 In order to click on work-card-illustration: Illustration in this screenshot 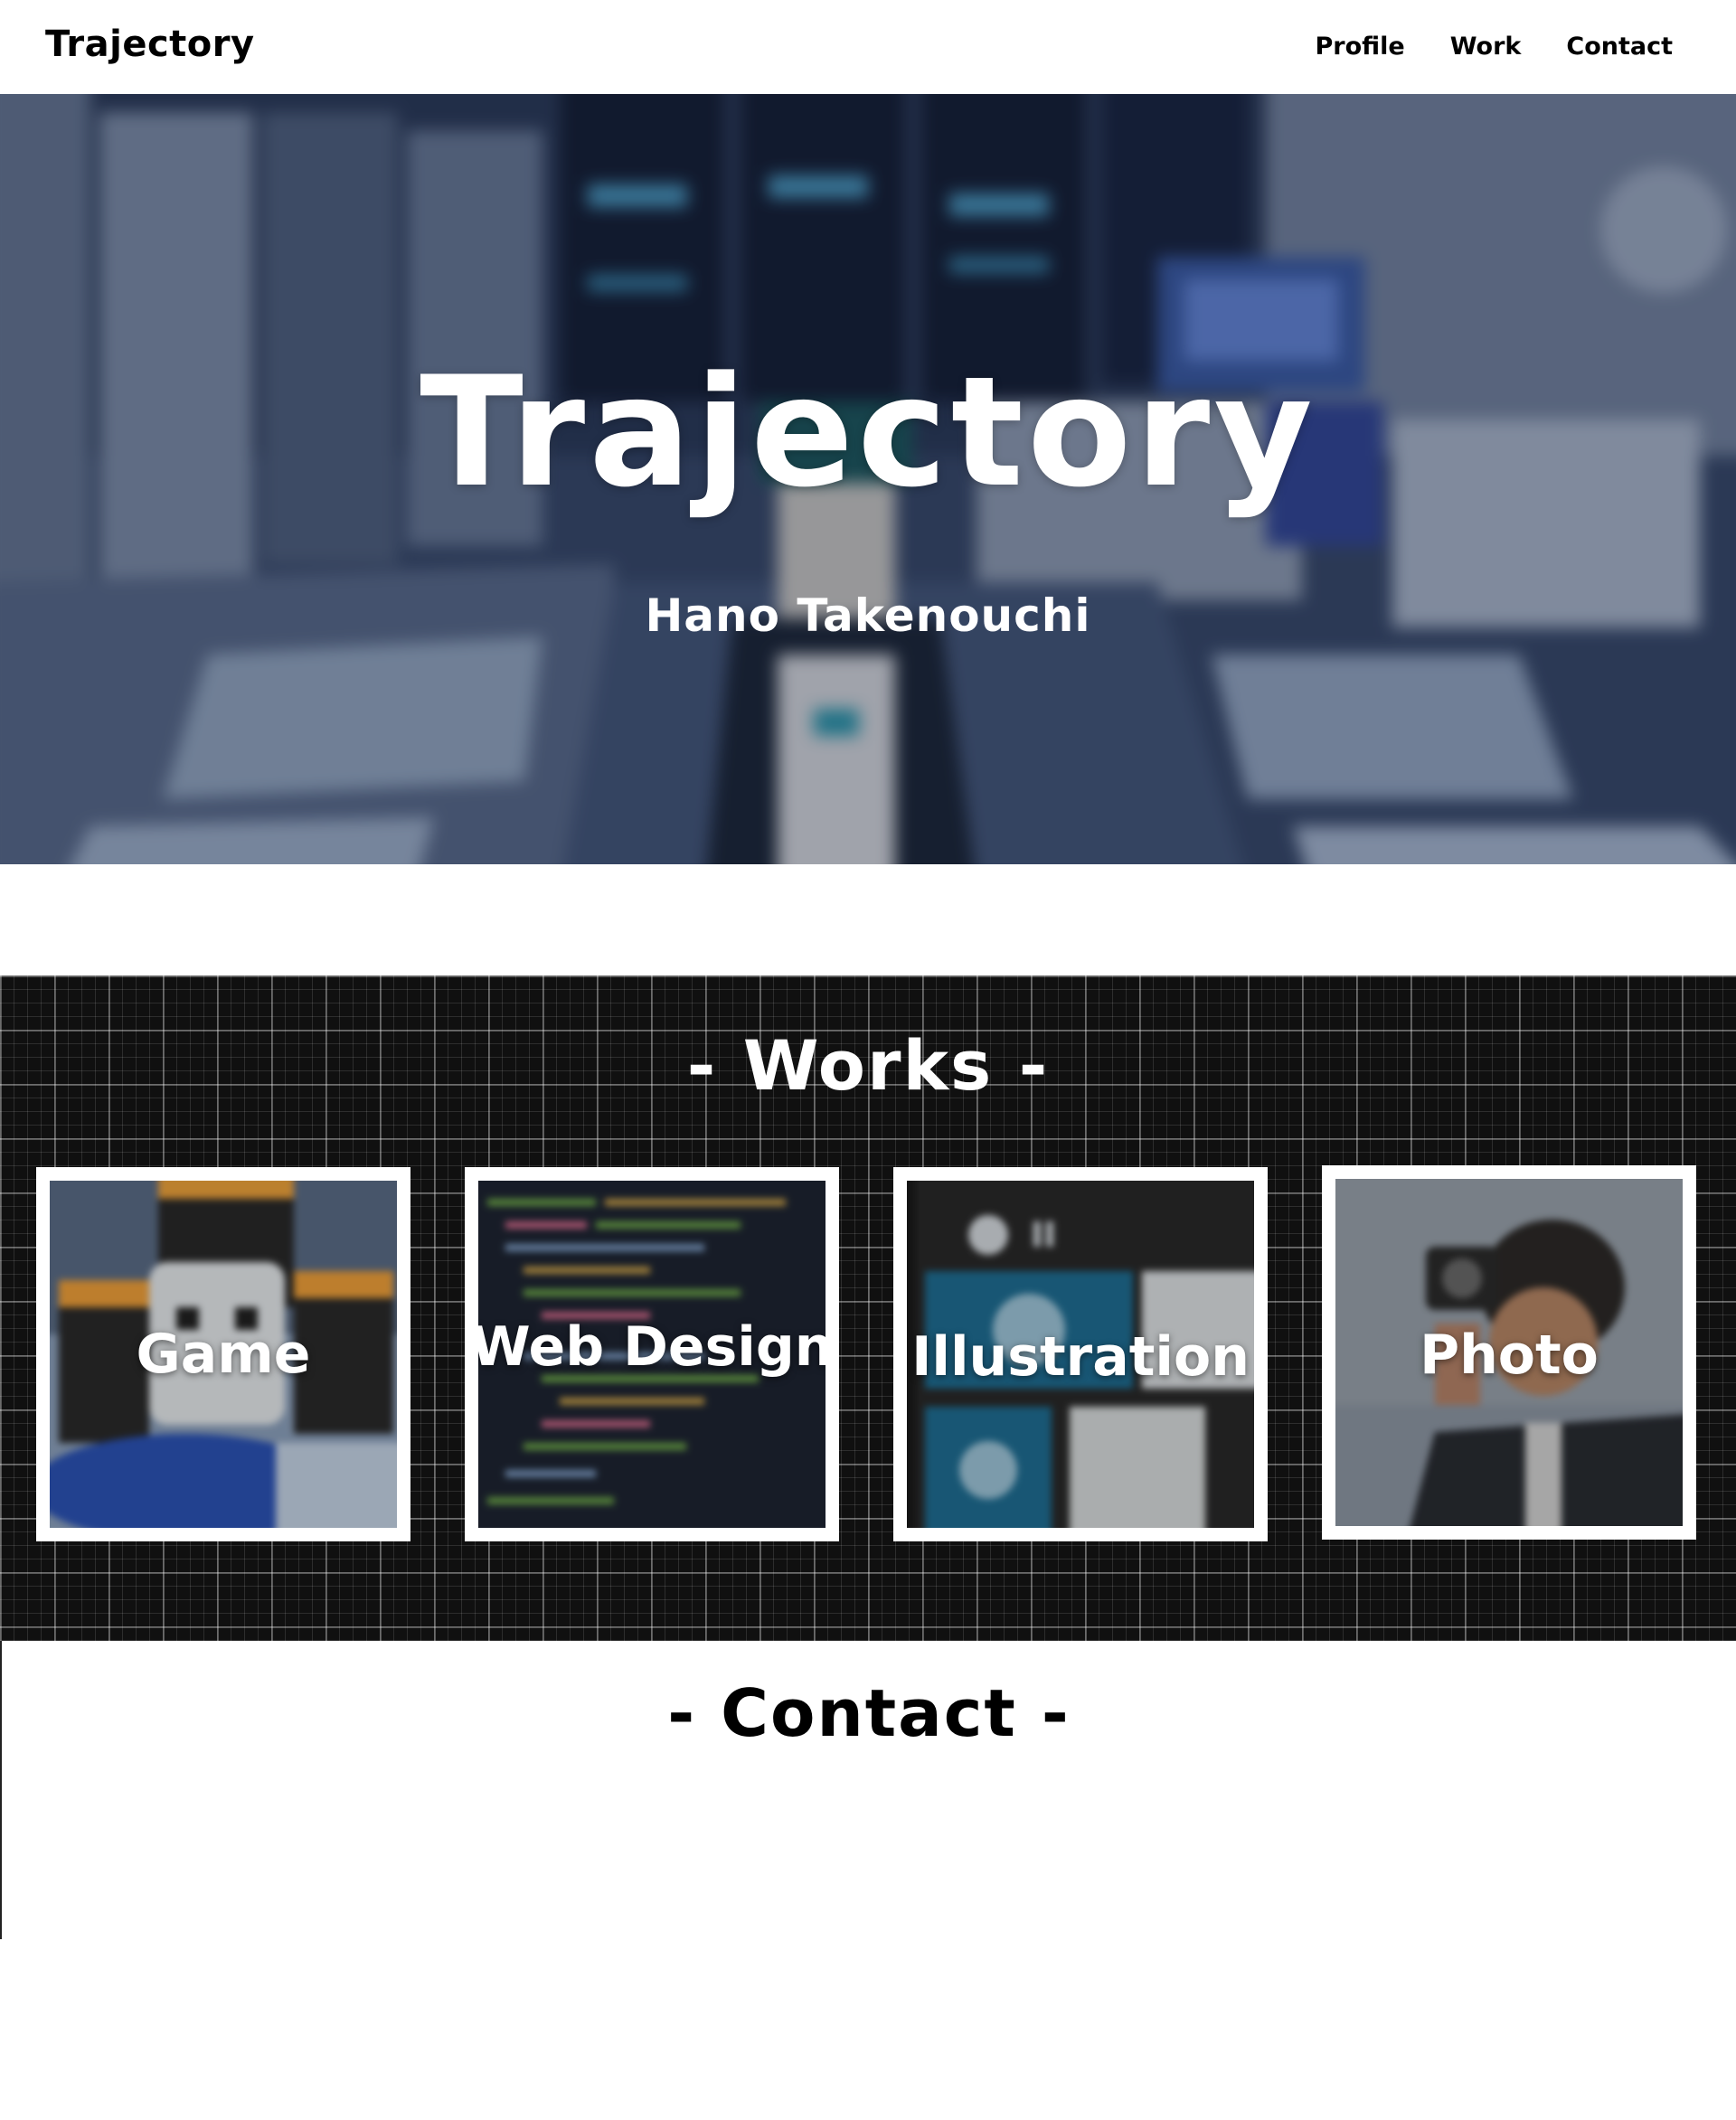, I will do `click(1081, 1354)`.